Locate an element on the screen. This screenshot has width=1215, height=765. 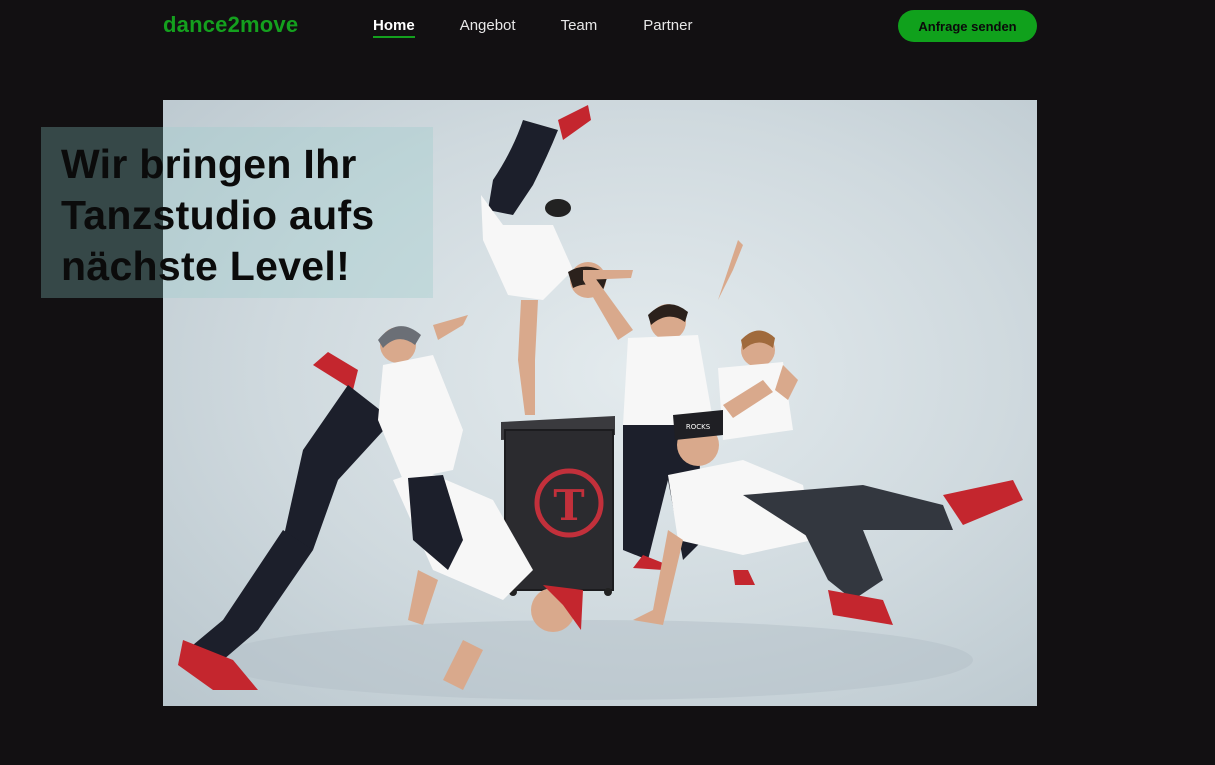
nav-item-home: Home is located at coordinates (394, 27).